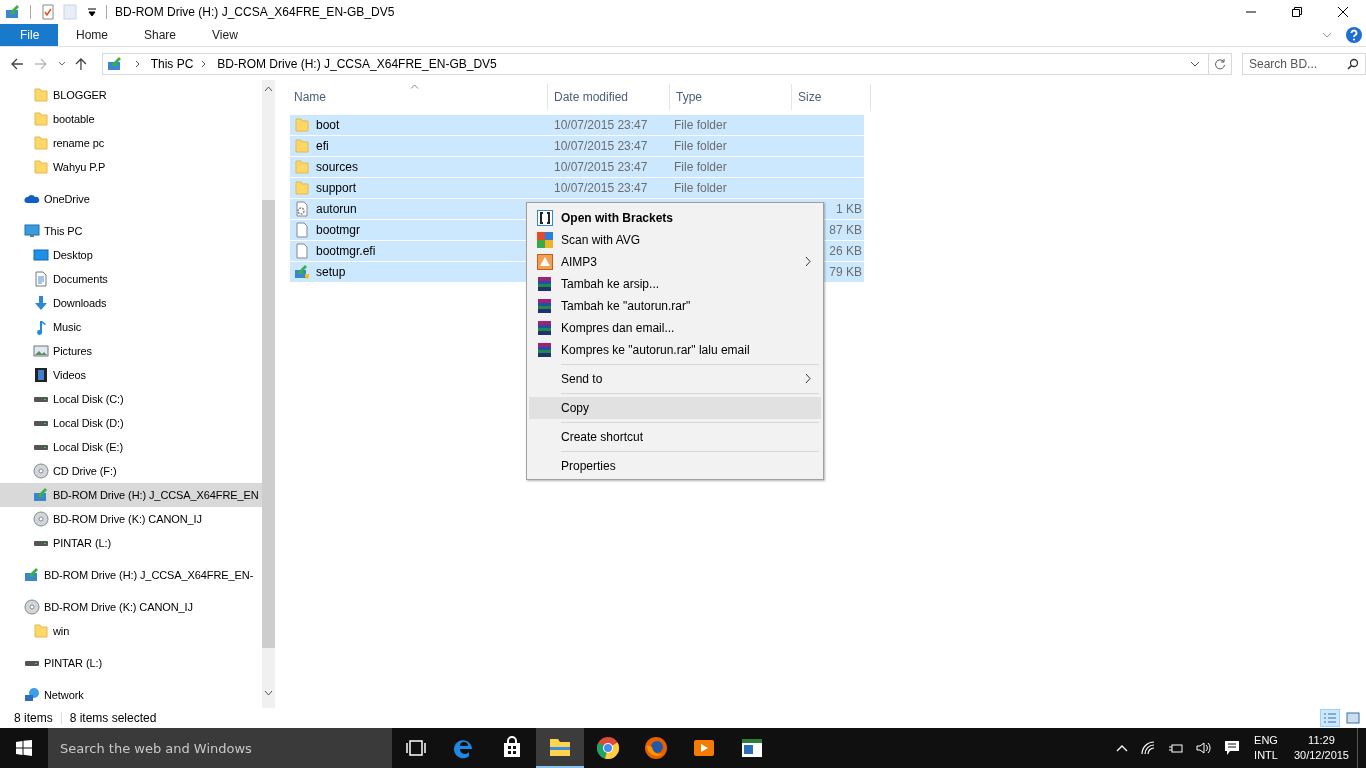 The image size is (1366, 768). Describe the element at coordinates (33, 718) in the screenshot. I see `item-count: 8 items` at that location.